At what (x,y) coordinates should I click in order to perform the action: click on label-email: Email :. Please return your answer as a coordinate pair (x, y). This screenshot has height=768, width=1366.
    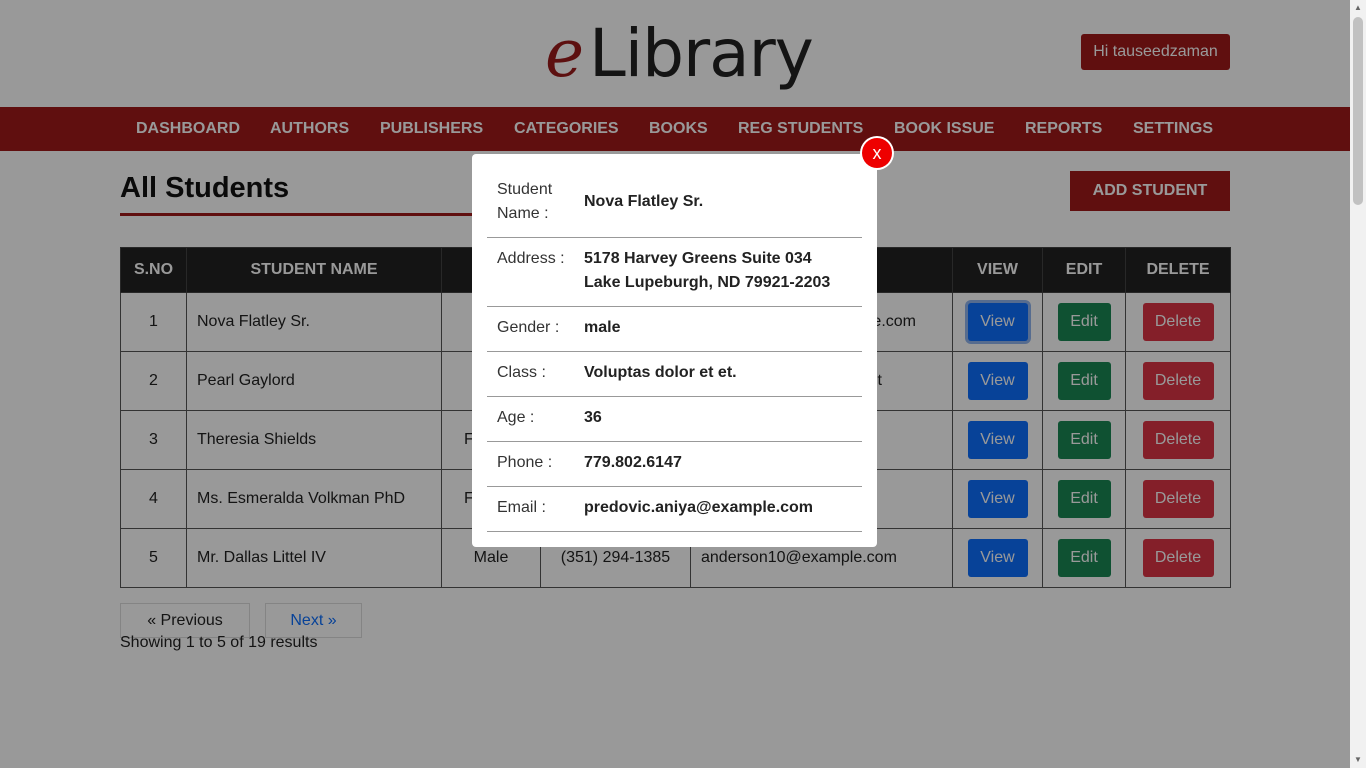
    Looking at the image, I should click on (521, 507).